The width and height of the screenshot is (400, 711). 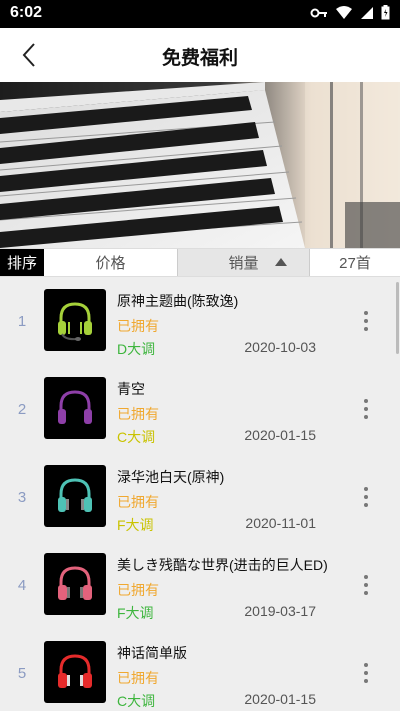 What do you see at coordinates (22, 585) in the screenshot?
I see `song-index: 4` at bounding box center [22, 585].